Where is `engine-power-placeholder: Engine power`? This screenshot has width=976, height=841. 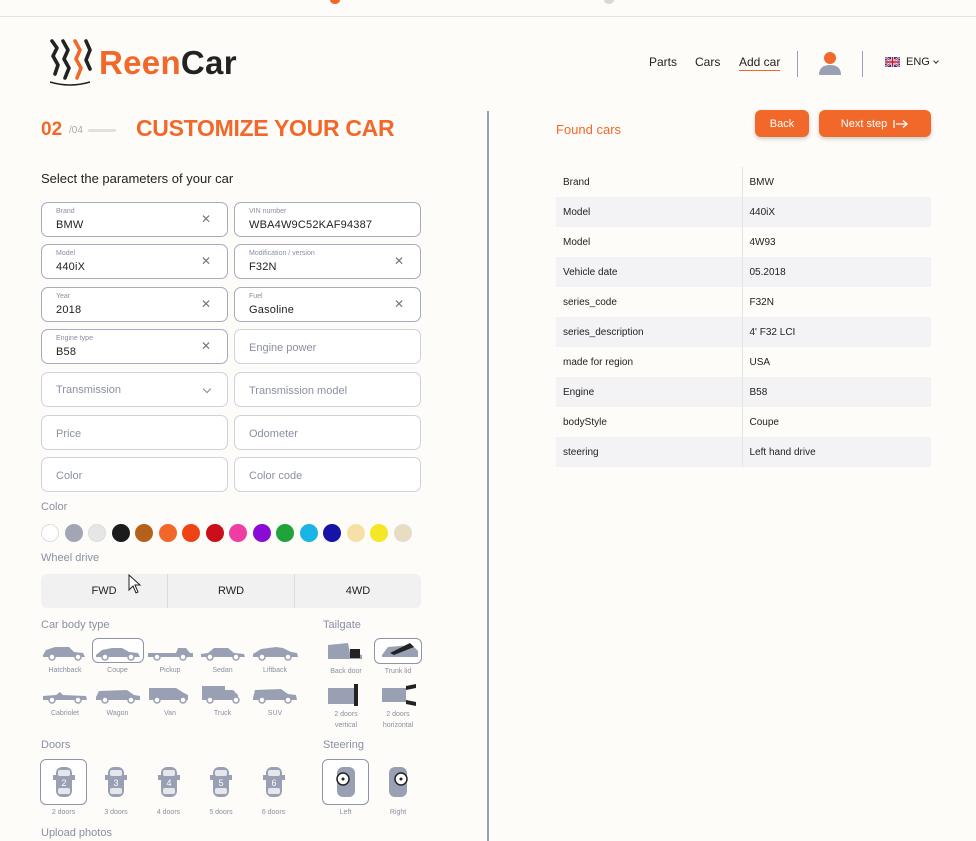
engine-power-placeholder: Engine power is located at coordinates (283, 348).